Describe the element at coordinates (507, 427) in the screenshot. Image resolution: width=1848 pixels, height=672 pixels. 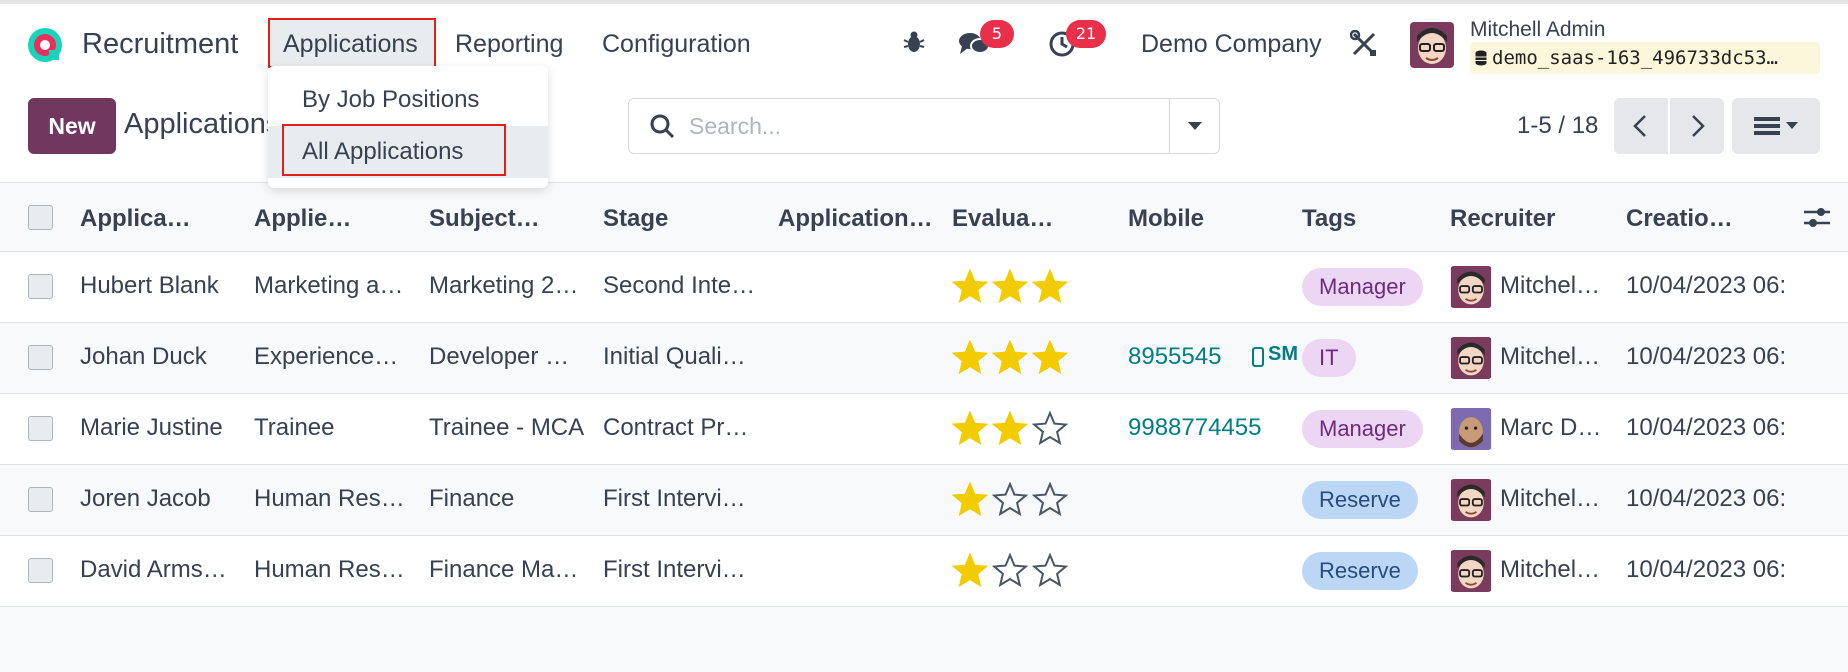
I see `cell-subject: Trainee - MCA` at that location.